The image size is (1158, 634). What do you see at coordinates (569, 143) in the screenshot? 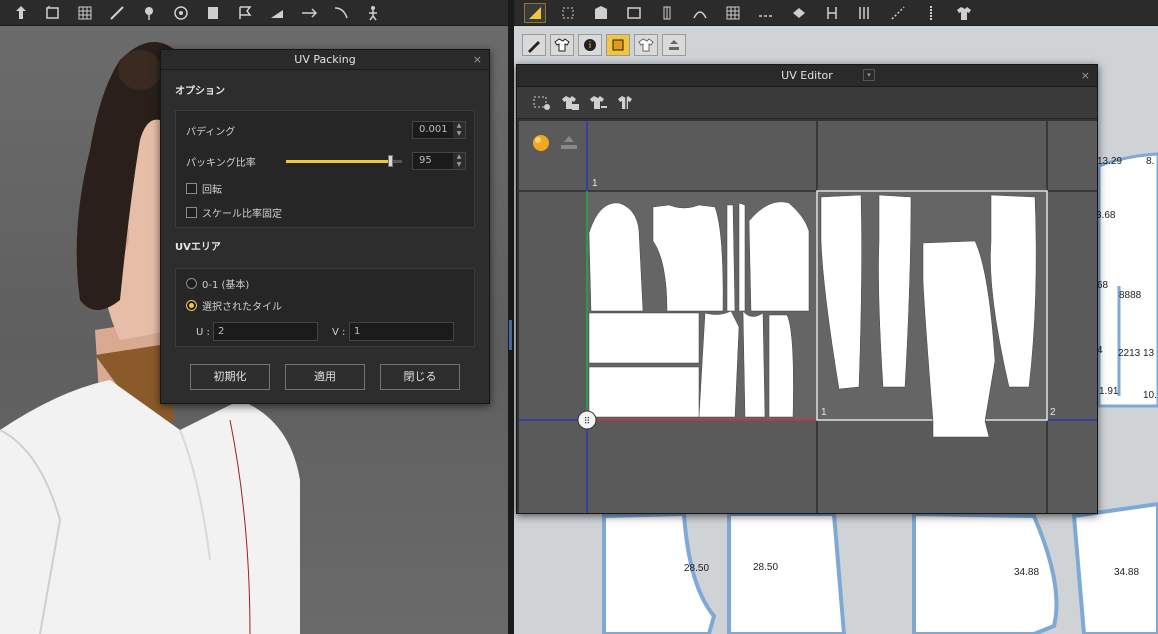
I see `import-texture-icon` at bounding box center [569, 143].